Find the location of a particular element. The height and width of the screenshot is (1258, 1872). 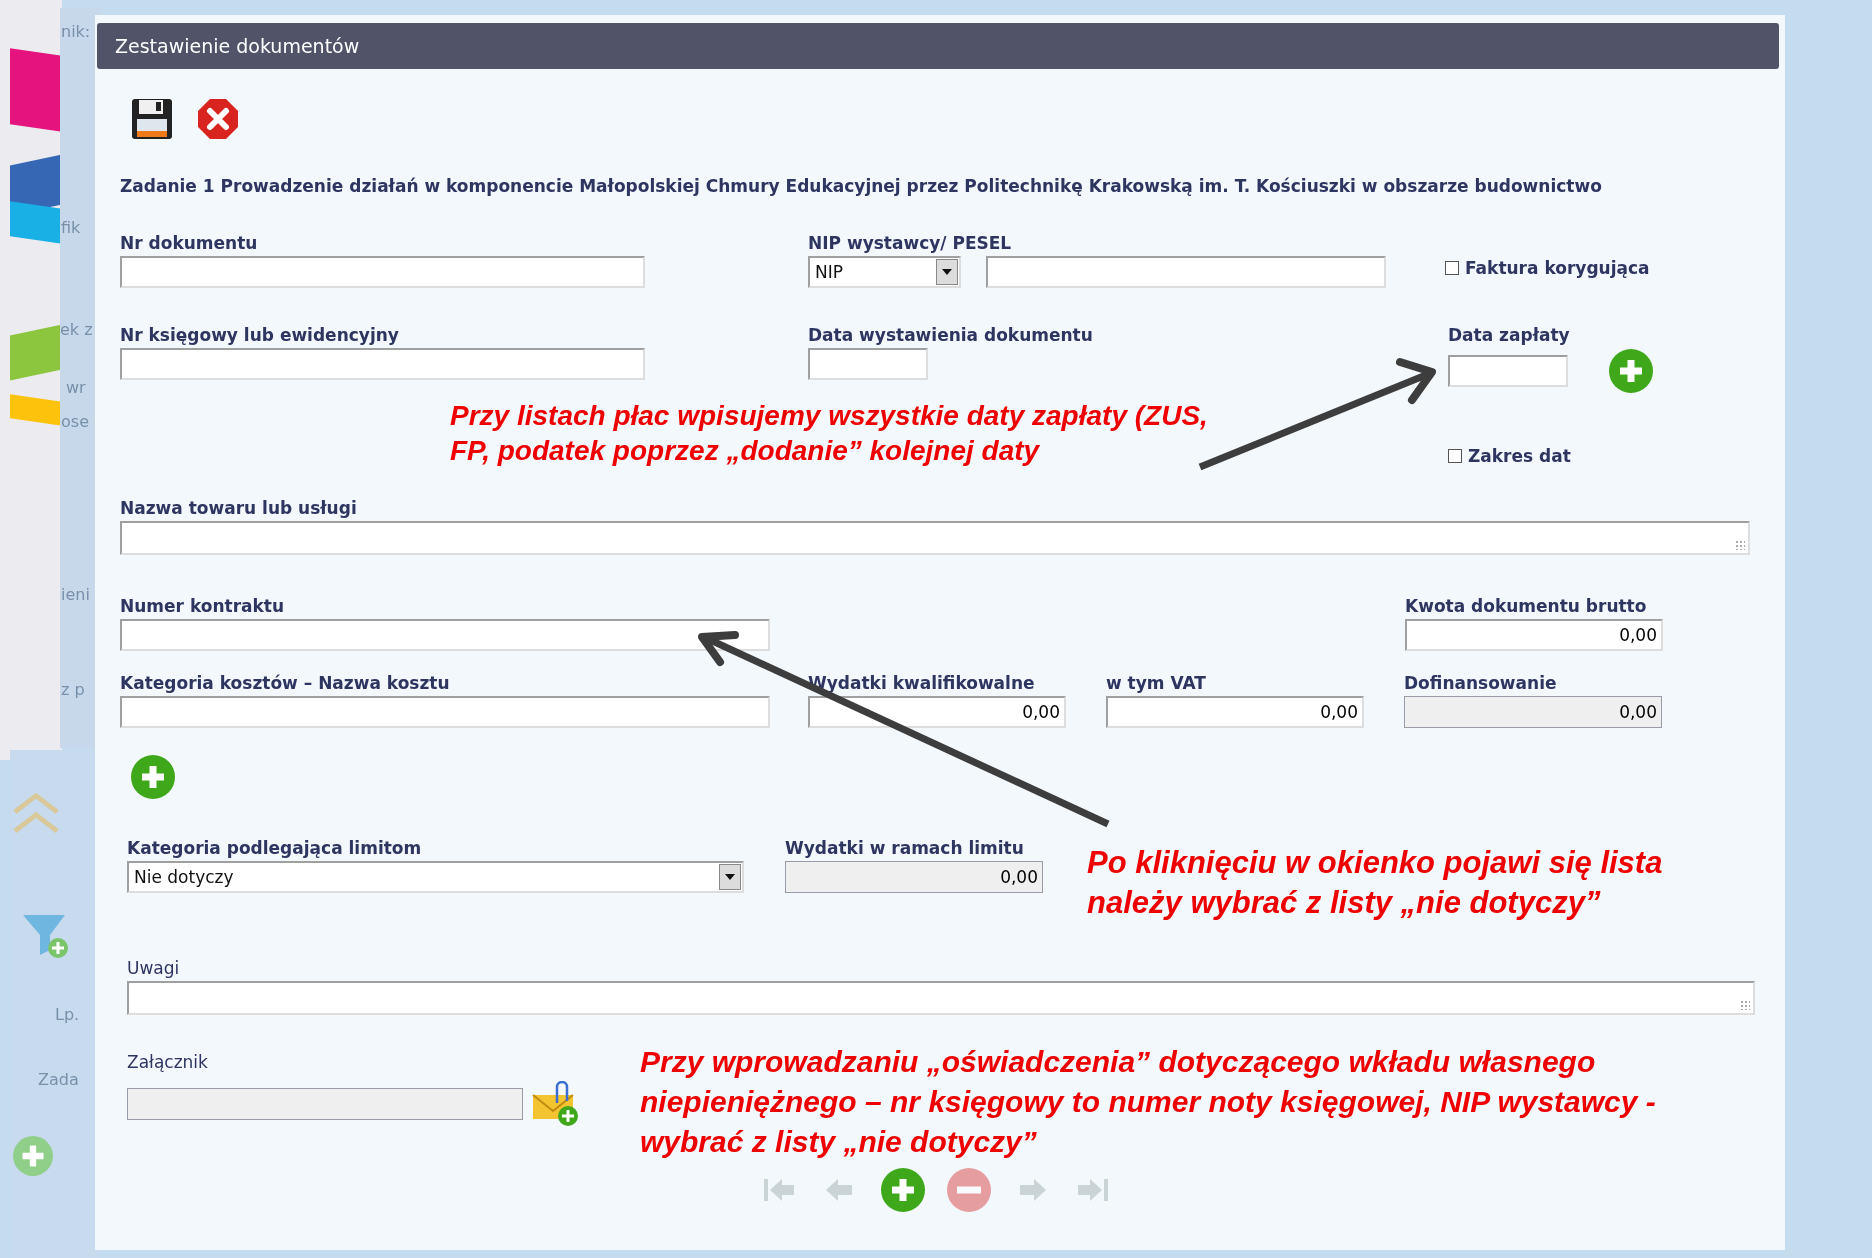

notes-field is located at coordinates (941, 998).